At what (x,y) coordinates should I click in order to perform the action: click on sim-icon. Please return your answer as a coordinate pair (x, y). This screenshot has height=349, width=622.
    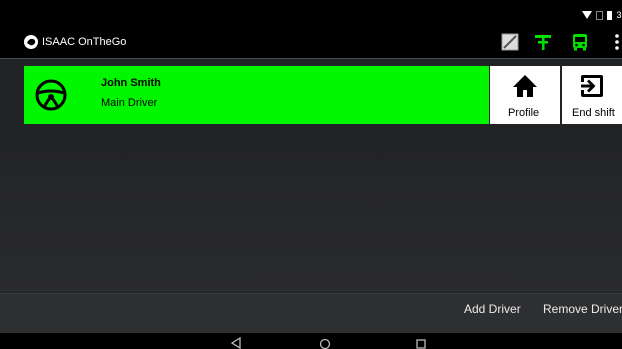
    Looking at the image, I should click on (600, 15).